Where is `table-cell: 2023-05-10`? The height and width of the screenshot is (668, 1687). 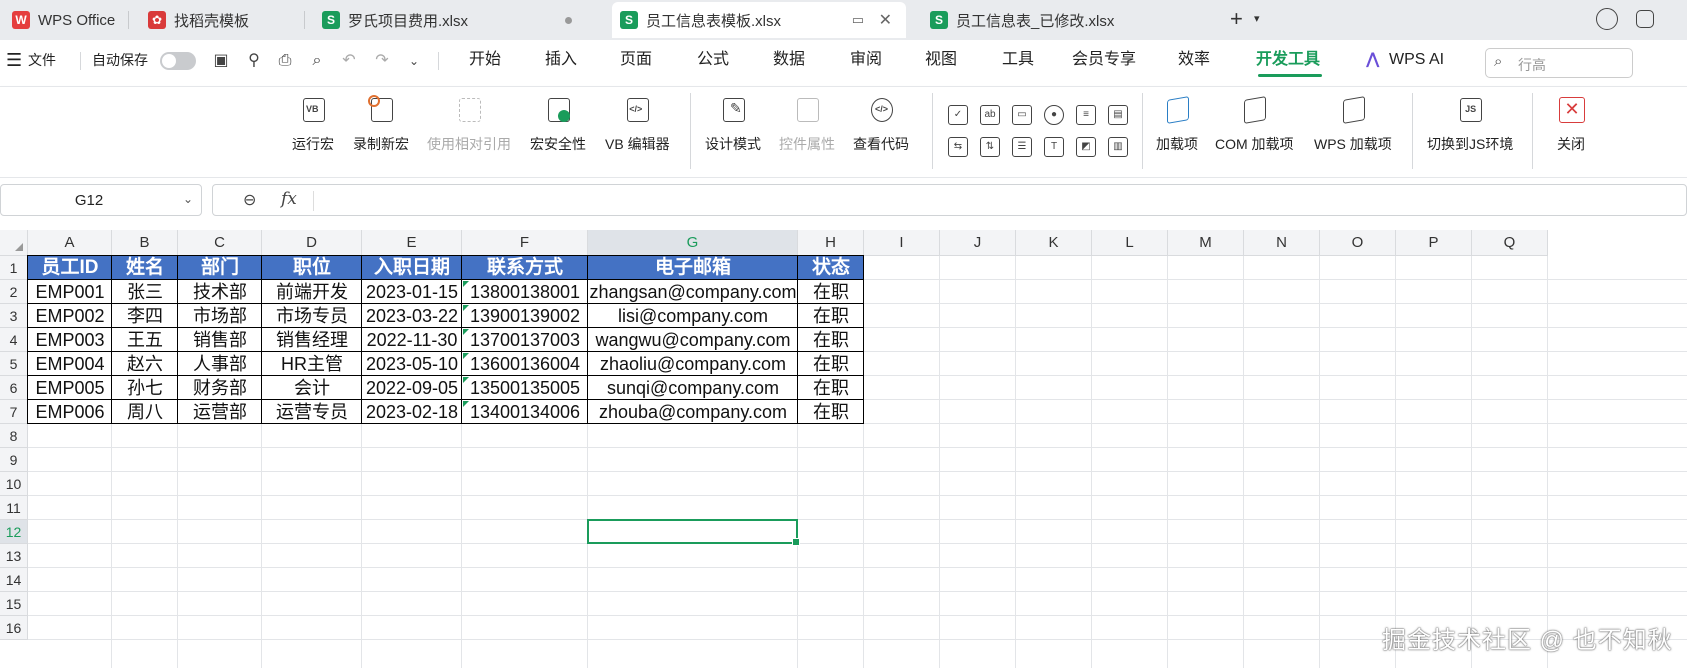 table-cell: 2023-05-10 is located at coordinates (412, 364).